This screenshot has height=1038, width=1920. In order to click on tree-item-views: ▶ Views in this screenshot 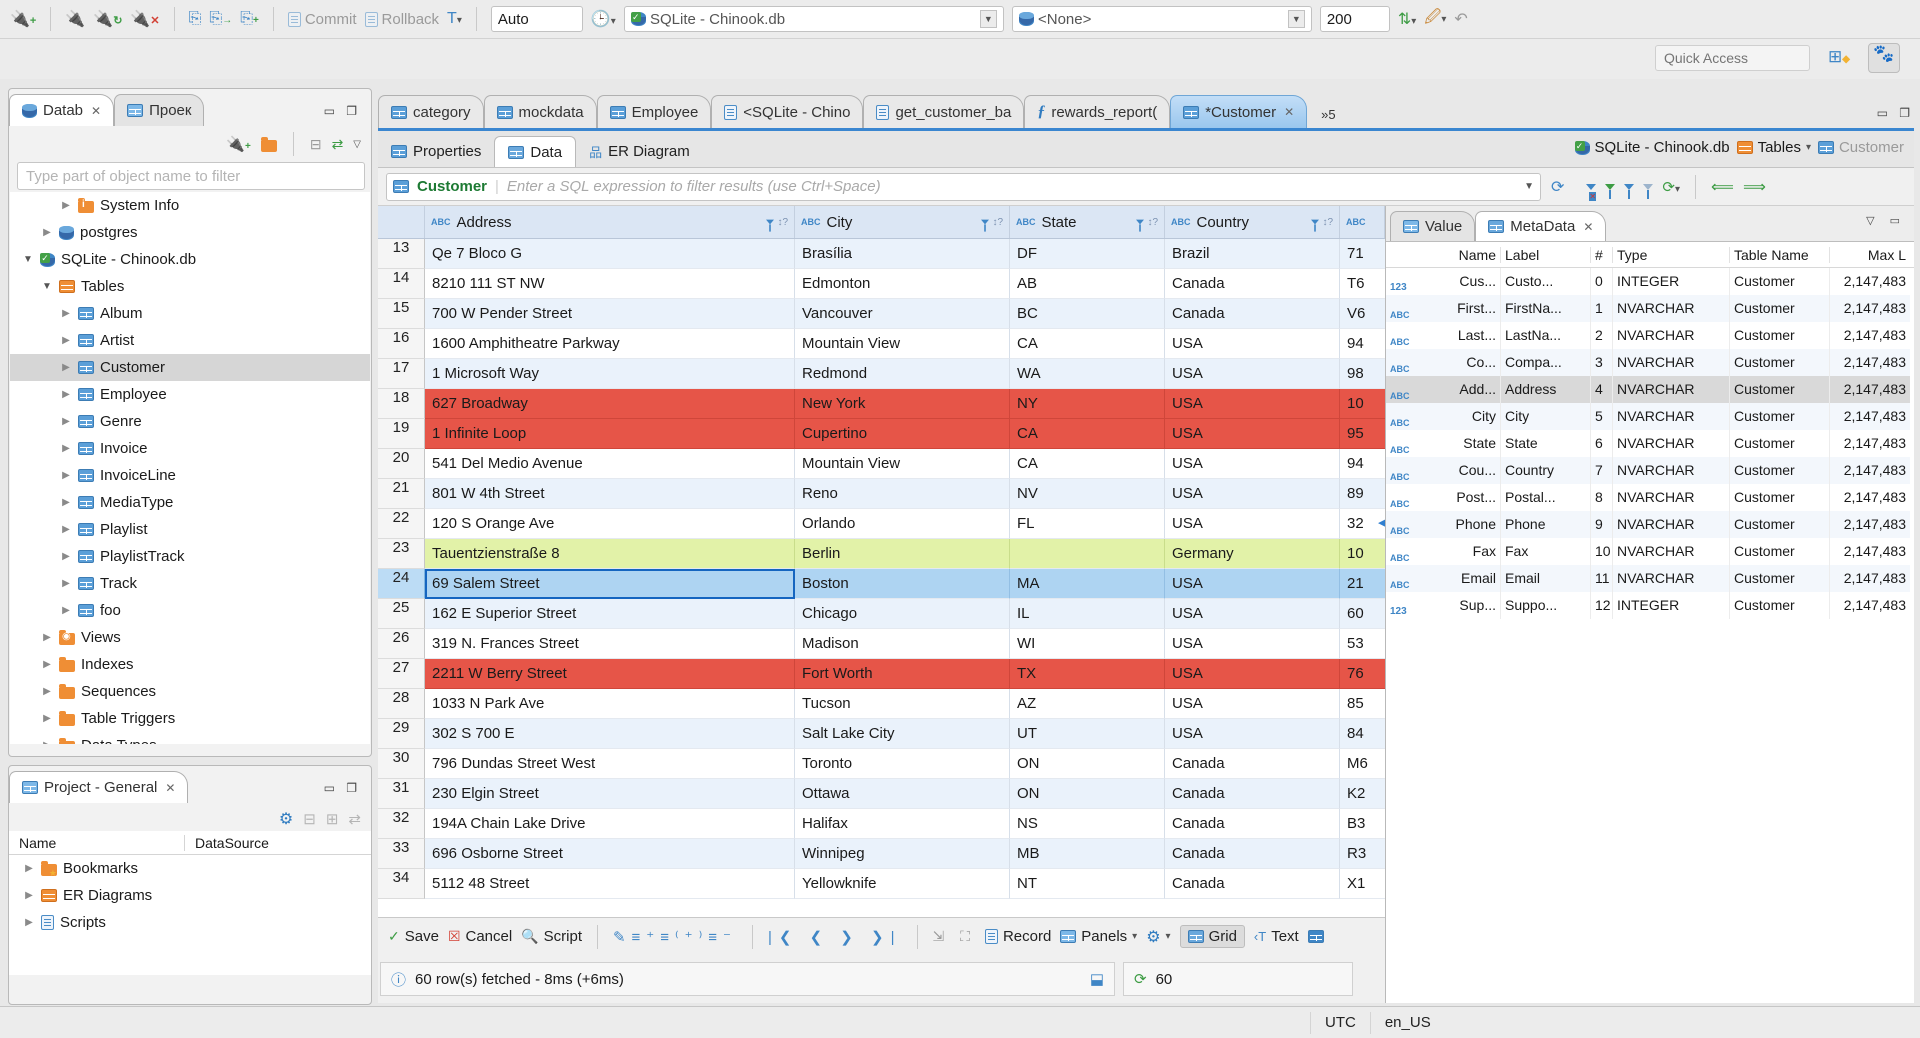, I will do `click(190, 637)`.